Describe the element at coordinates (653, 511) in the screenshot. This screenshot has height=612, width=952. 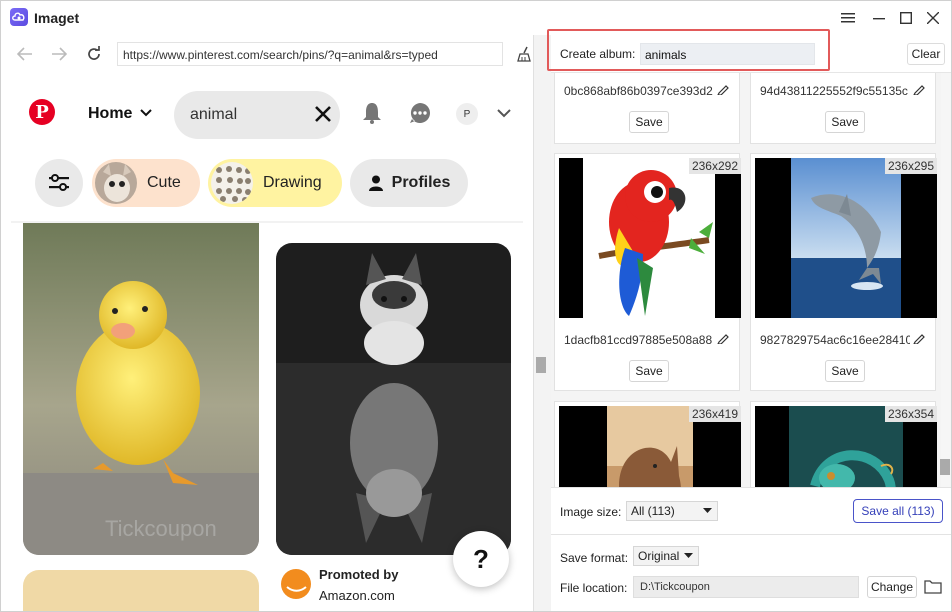
I see `image-size-value: All (113)` at that location.